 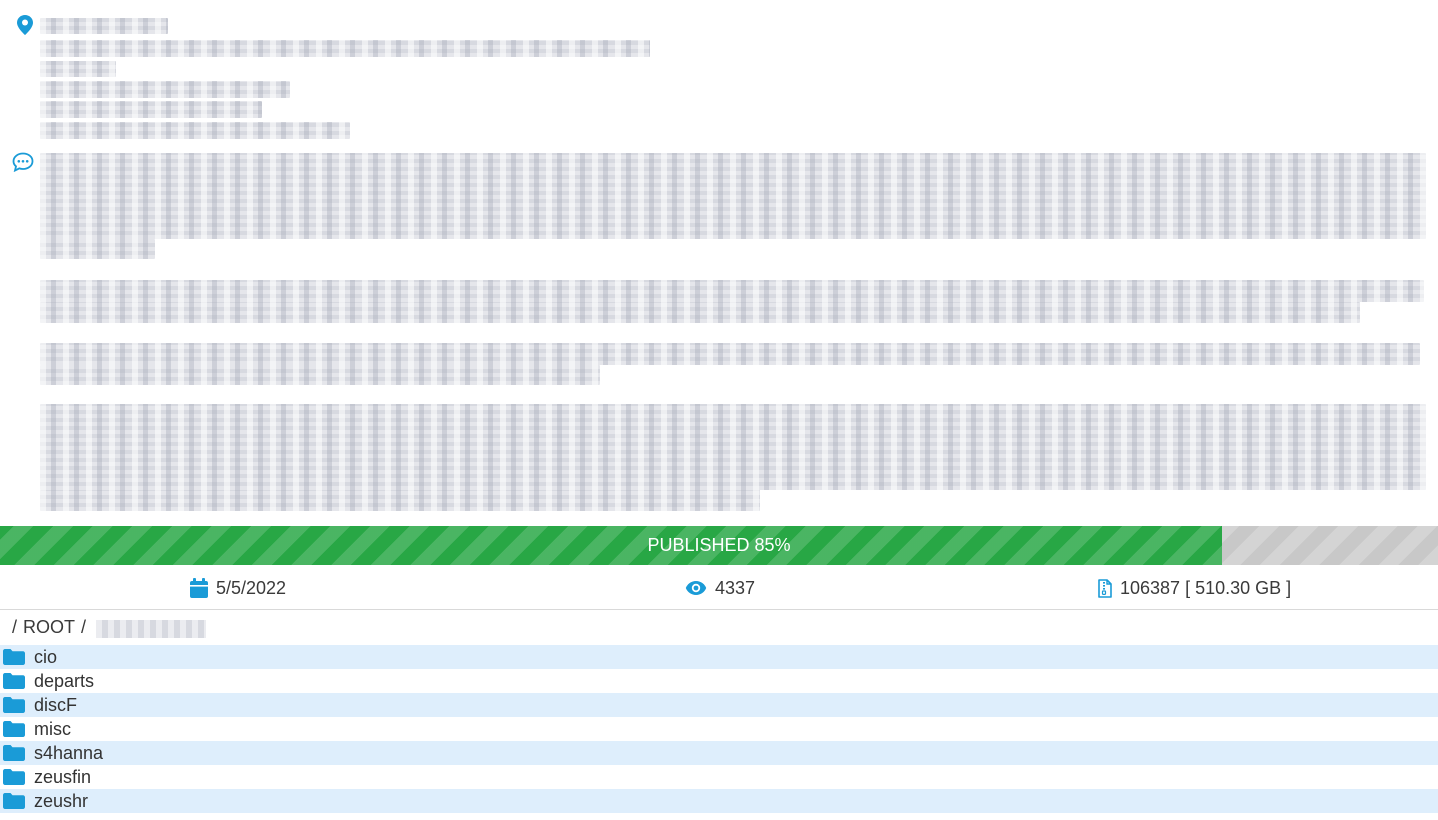 I want to click on publish-progress-bar: PUBLISHED 85%, so click(x=719, y=545).